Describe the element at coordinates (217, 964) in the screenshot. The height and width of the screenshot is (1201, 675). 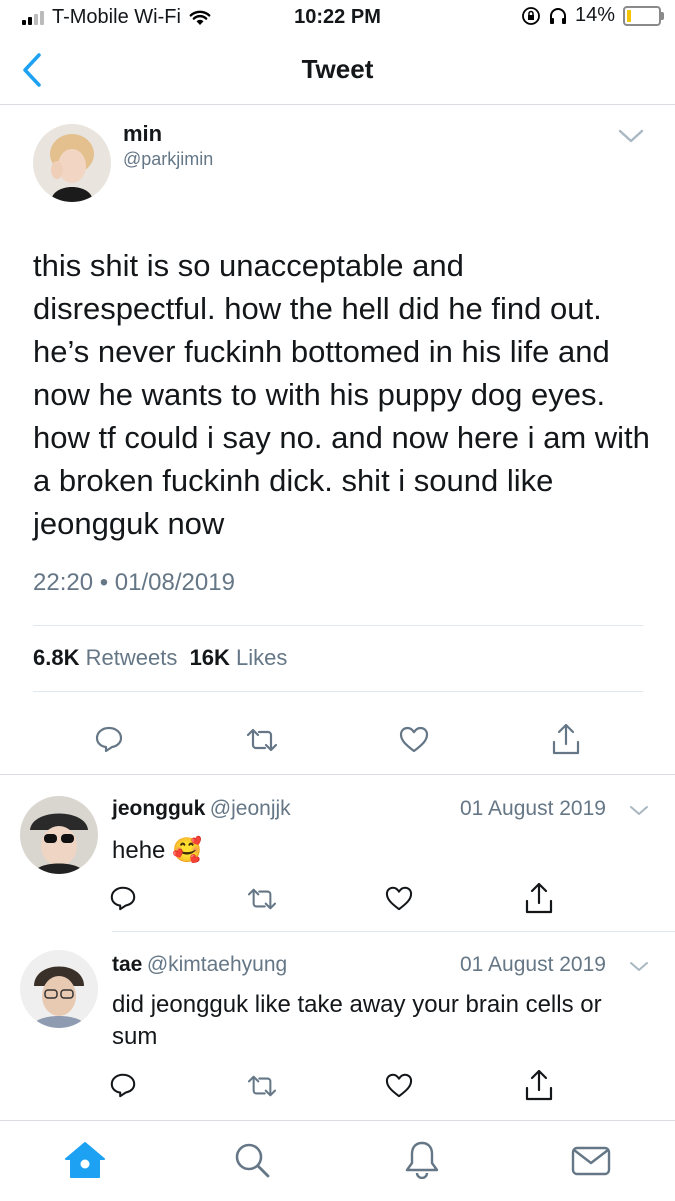
I see `reply-author-handle: @kimtaehyung` at that location.